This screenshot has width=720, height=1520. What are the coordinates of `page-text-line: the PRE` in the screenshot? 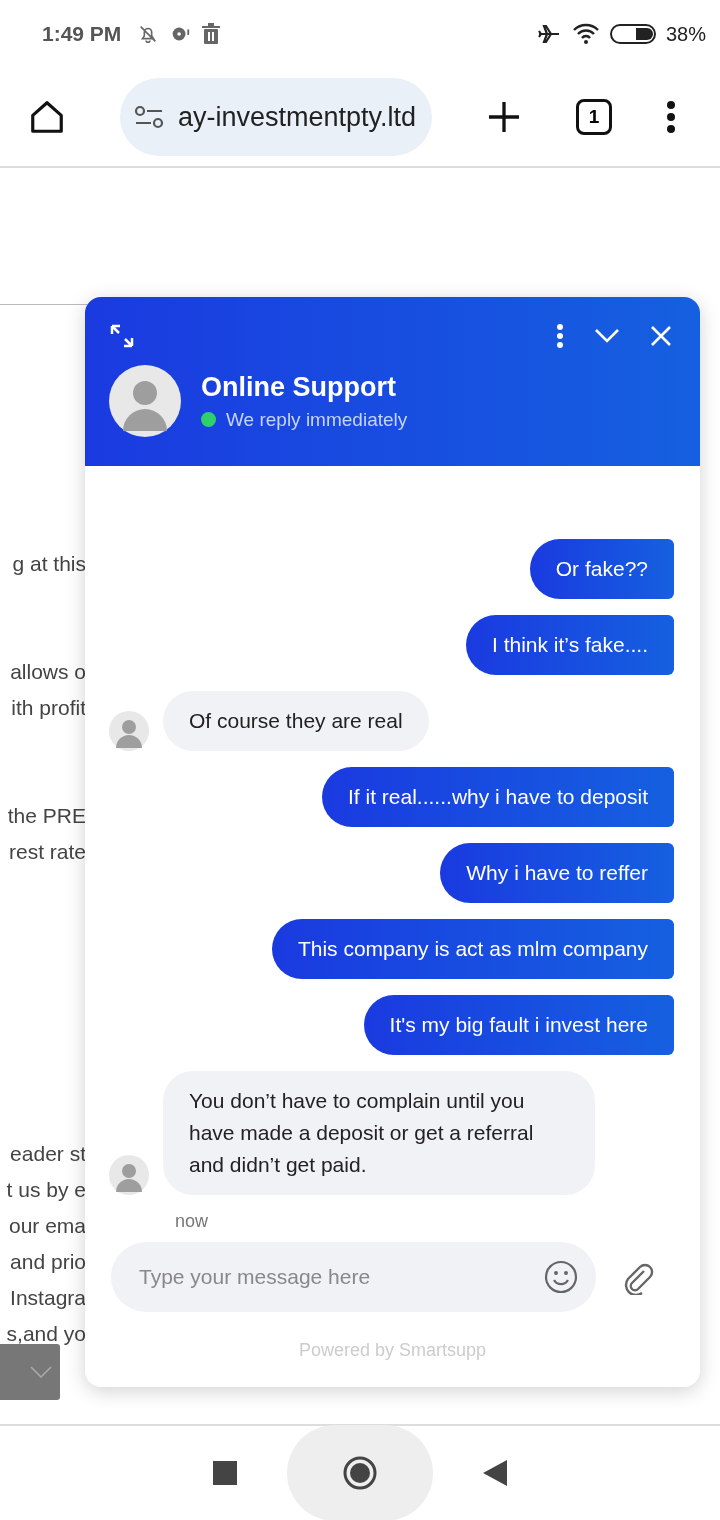 It's located at (46, 816).